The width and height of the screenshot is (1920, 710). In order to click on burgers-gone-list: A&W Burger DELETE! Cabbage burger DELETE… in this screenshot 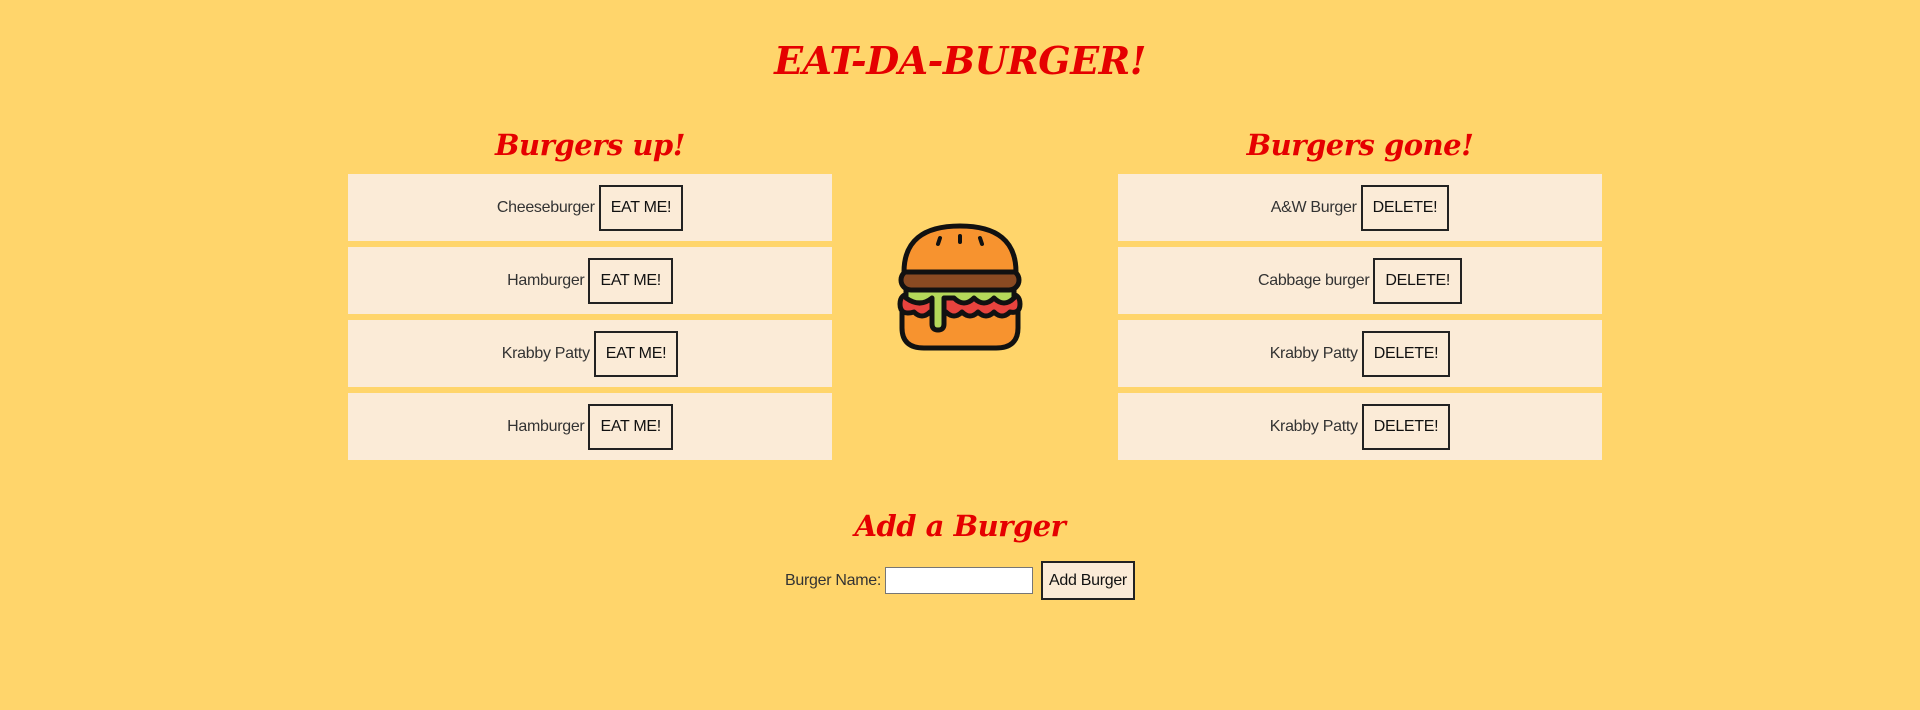, I will do `click(1360, 320)`.